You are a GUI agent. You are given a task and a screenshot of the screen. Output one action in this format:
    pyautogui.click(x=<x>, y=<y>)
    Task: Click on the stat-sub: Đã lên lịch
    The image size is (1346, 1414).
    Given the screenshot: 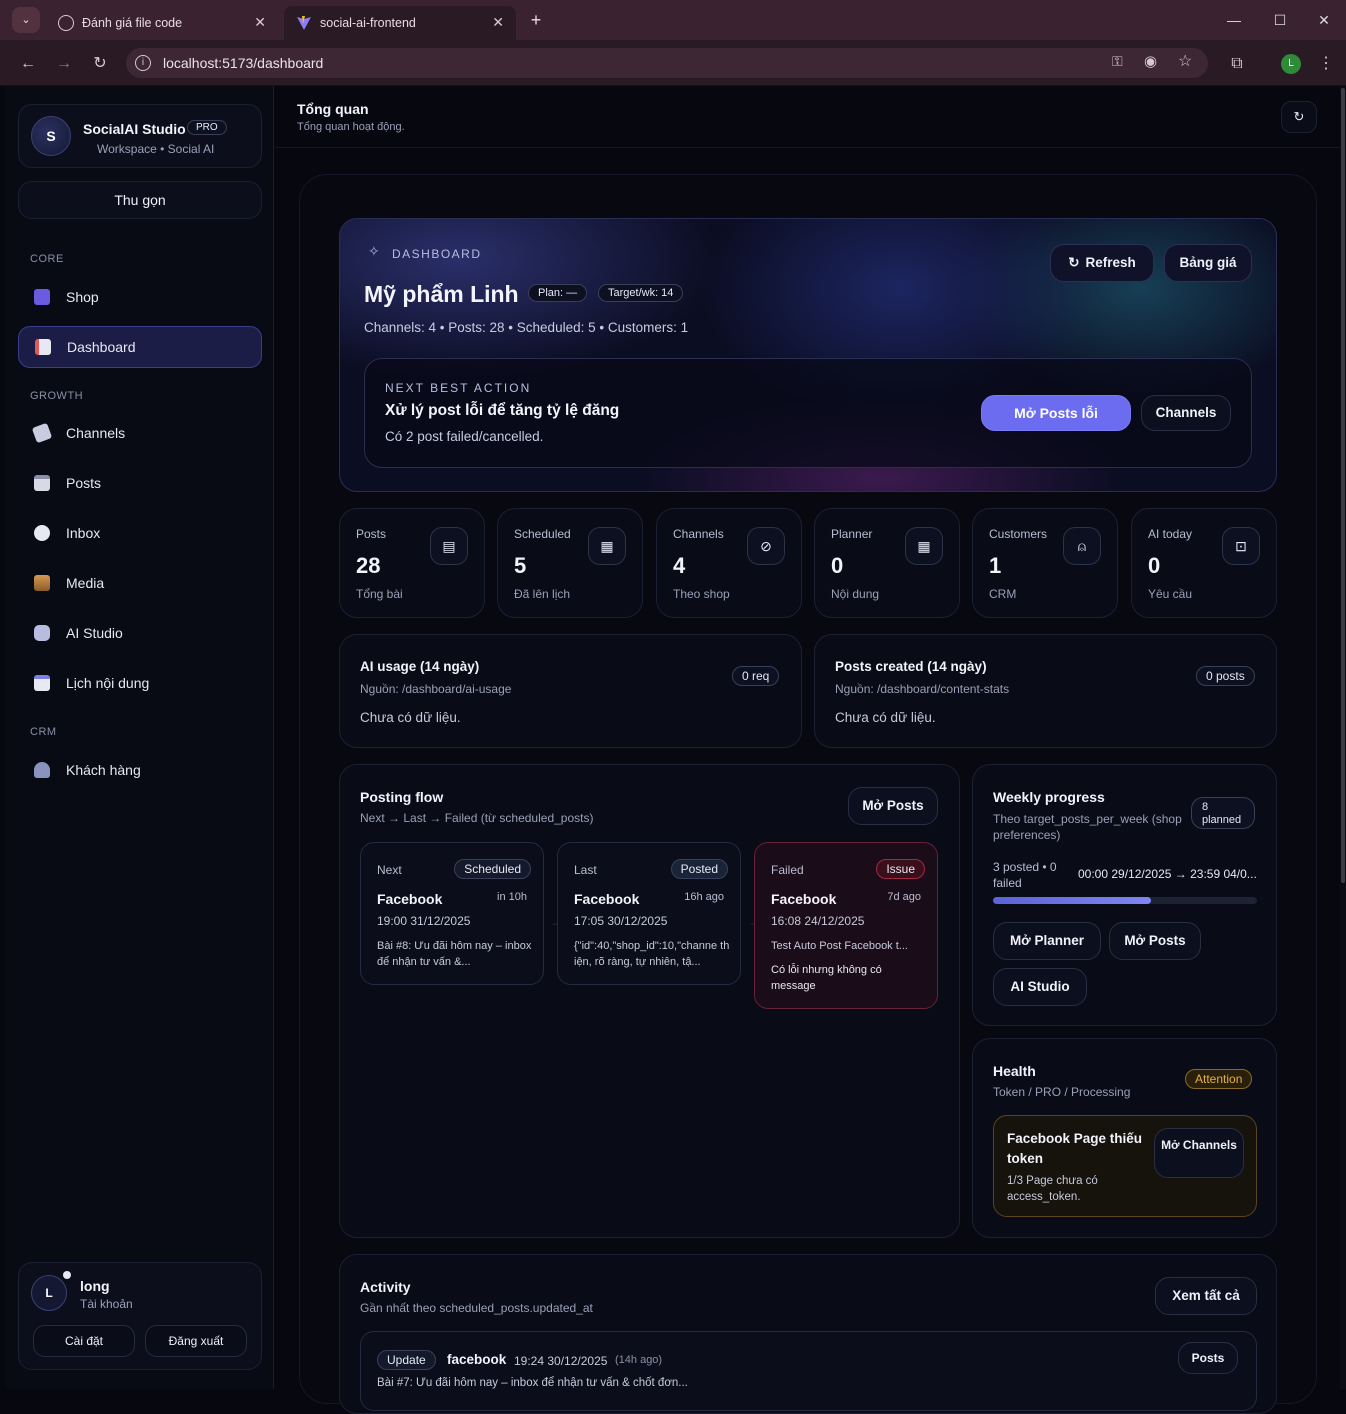 What is the action you would take?
    pyautogui.click(x=542, y=594)
    